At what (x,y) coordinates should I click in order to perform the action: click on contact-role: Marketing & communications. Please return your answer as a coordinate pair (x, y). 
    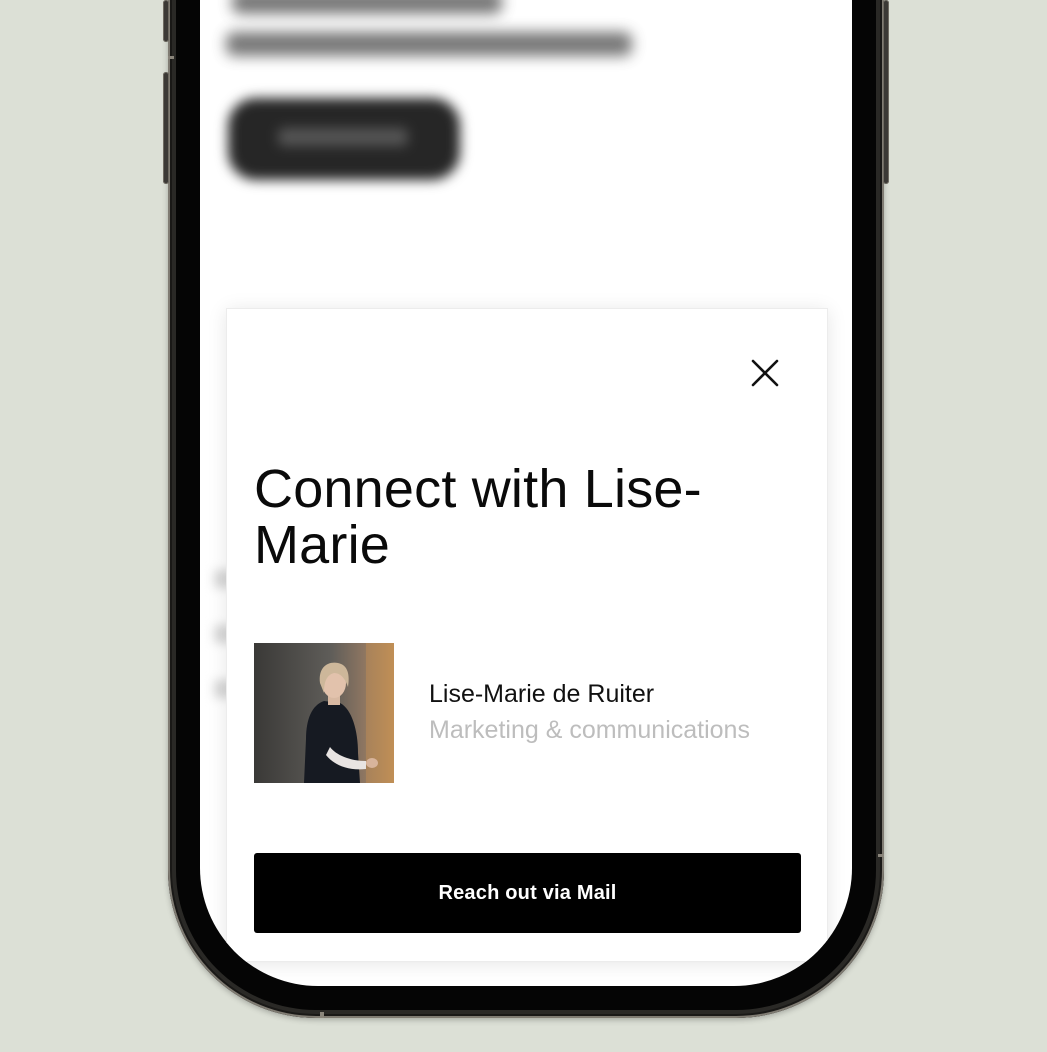
    Looking at the image, I should click on (589, 730).